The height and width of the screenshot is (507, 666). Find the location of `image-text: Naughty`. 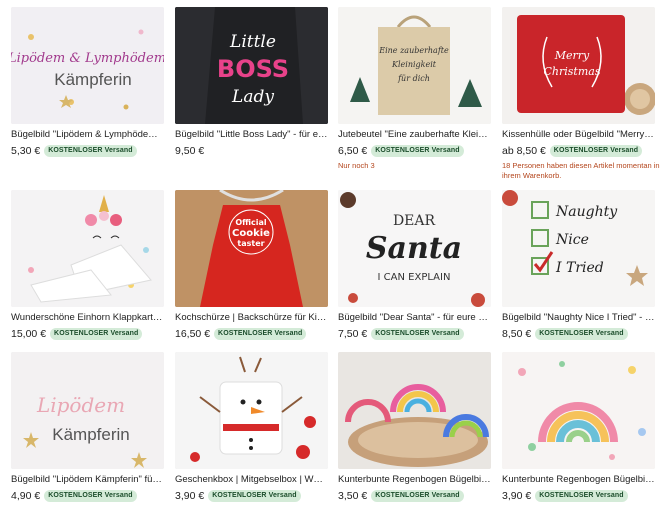

image-text: Naughty is located at coordinates (586, 212).